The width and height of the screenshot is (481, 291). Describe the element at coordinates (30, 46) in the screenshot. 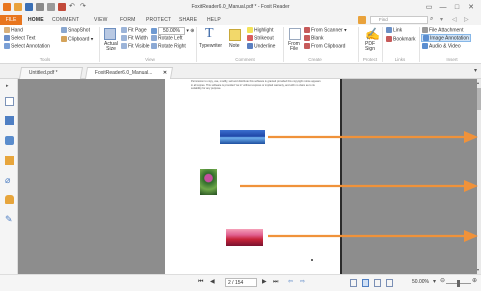

I see `select-annotation-label: Select Annotation` at that location.